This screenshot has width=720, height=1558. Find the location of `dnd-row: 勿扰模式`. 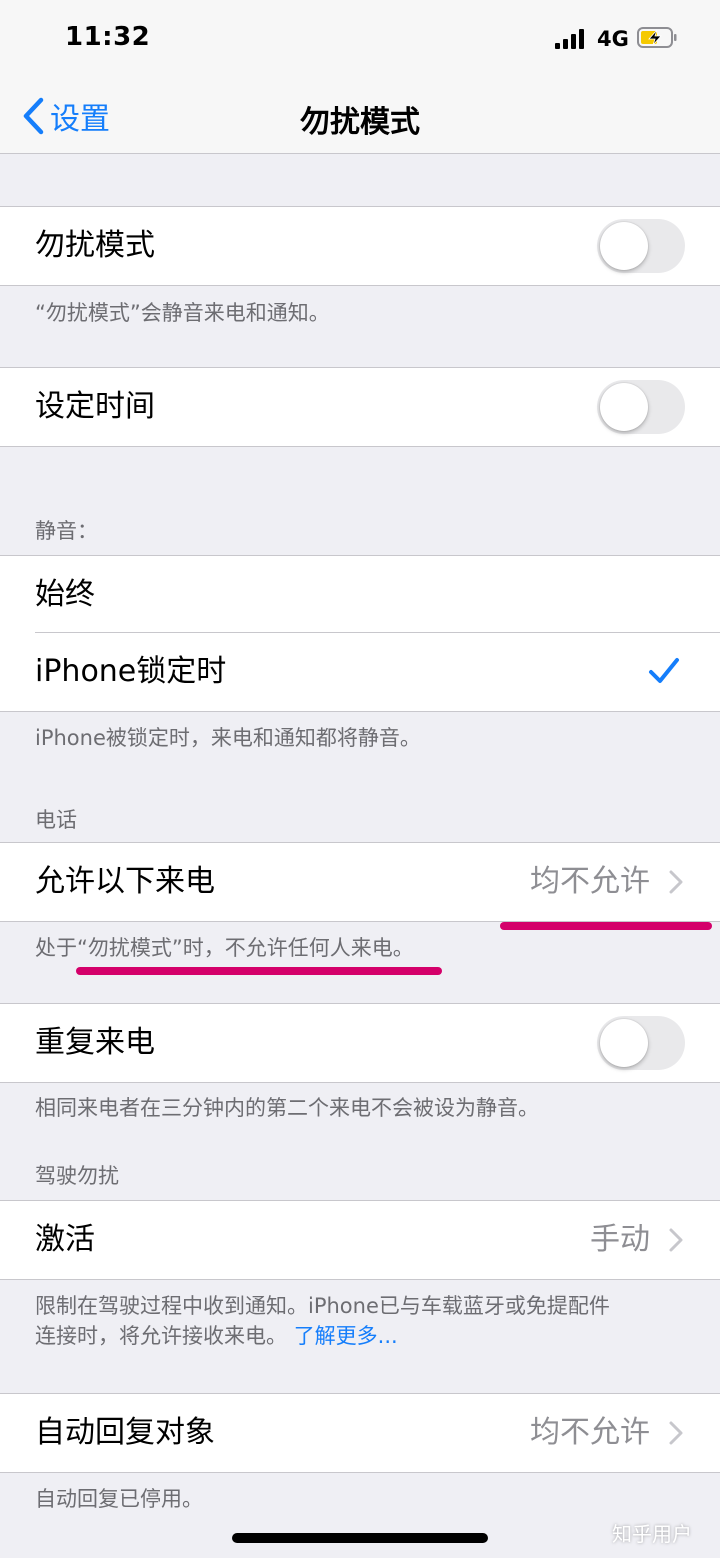

dnd-row: 勿扰模式 is located at coordinates (360, 246).